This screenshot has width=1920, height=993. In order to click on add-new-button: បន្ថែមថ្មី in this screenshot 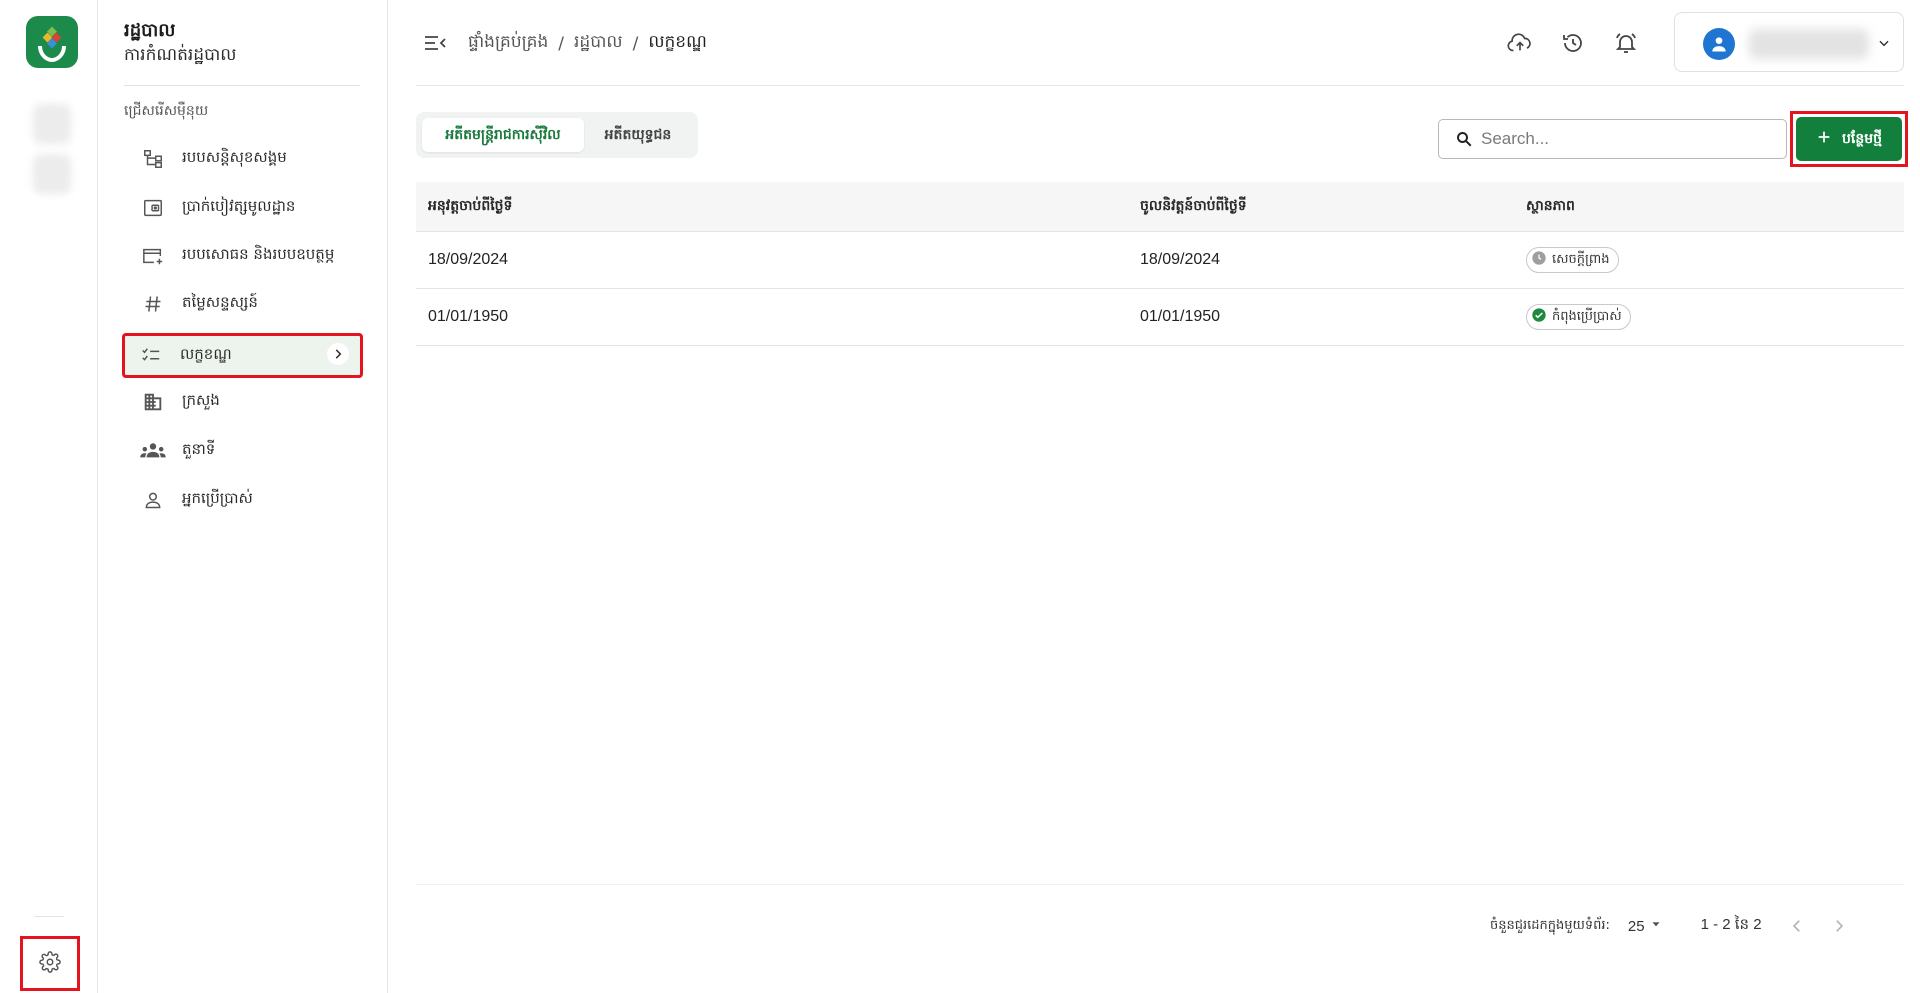, I will do `click(1849, 139)`.